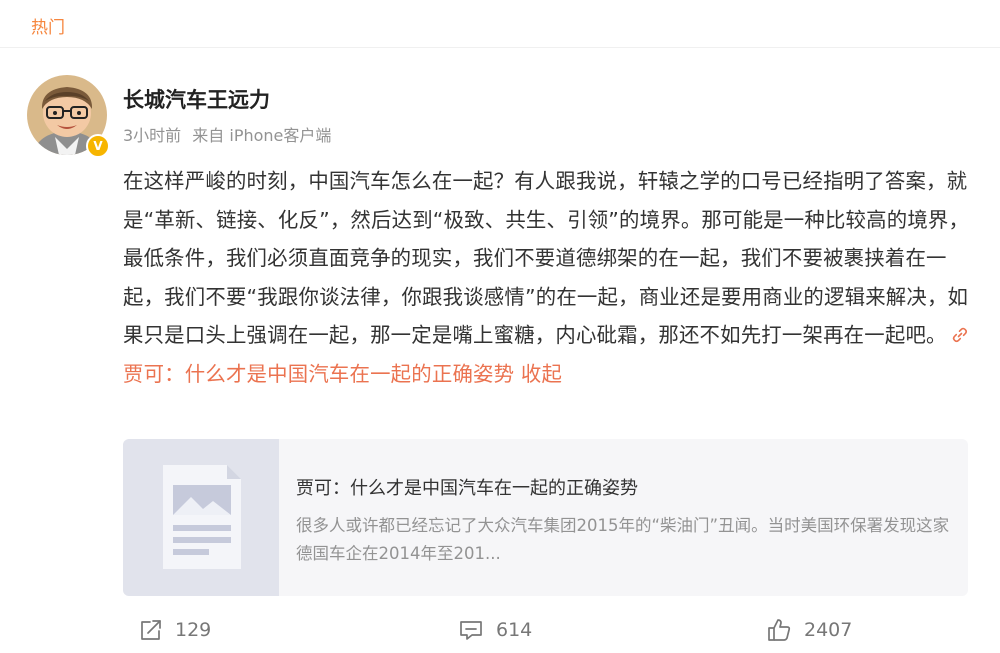  I want to click on post-time: 3小时前, so click(152, 135).